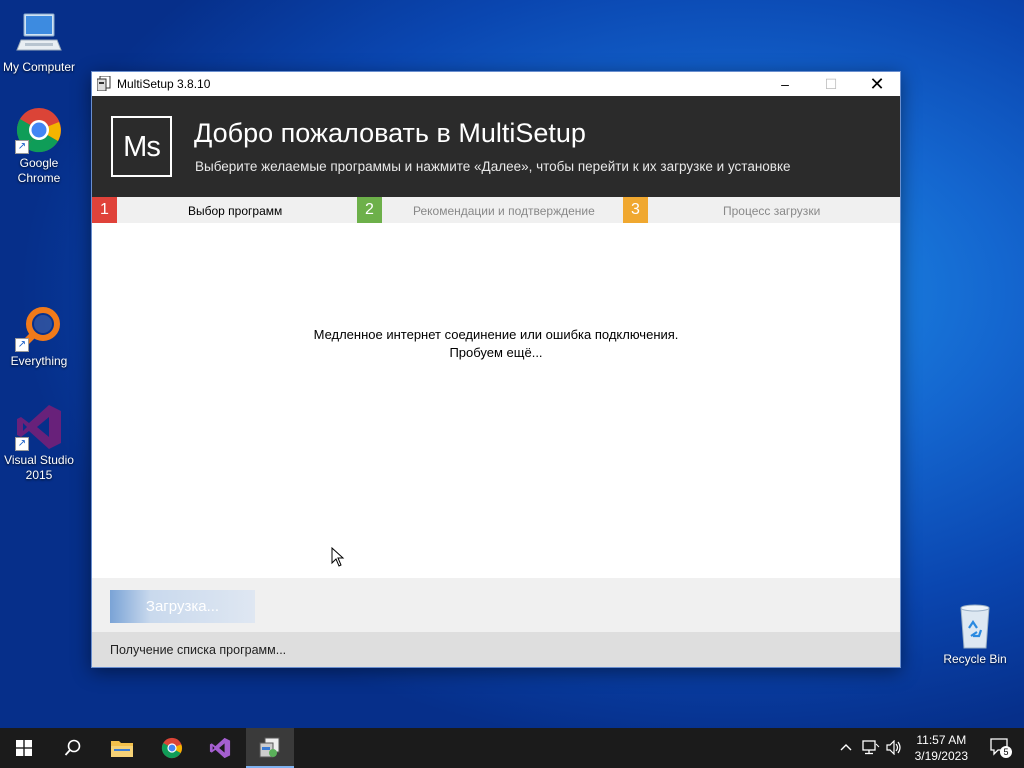 Image resolution: width=1024 pixels, height=768 pixels. I want to click on chevron-up-icon, so click(846, 748).